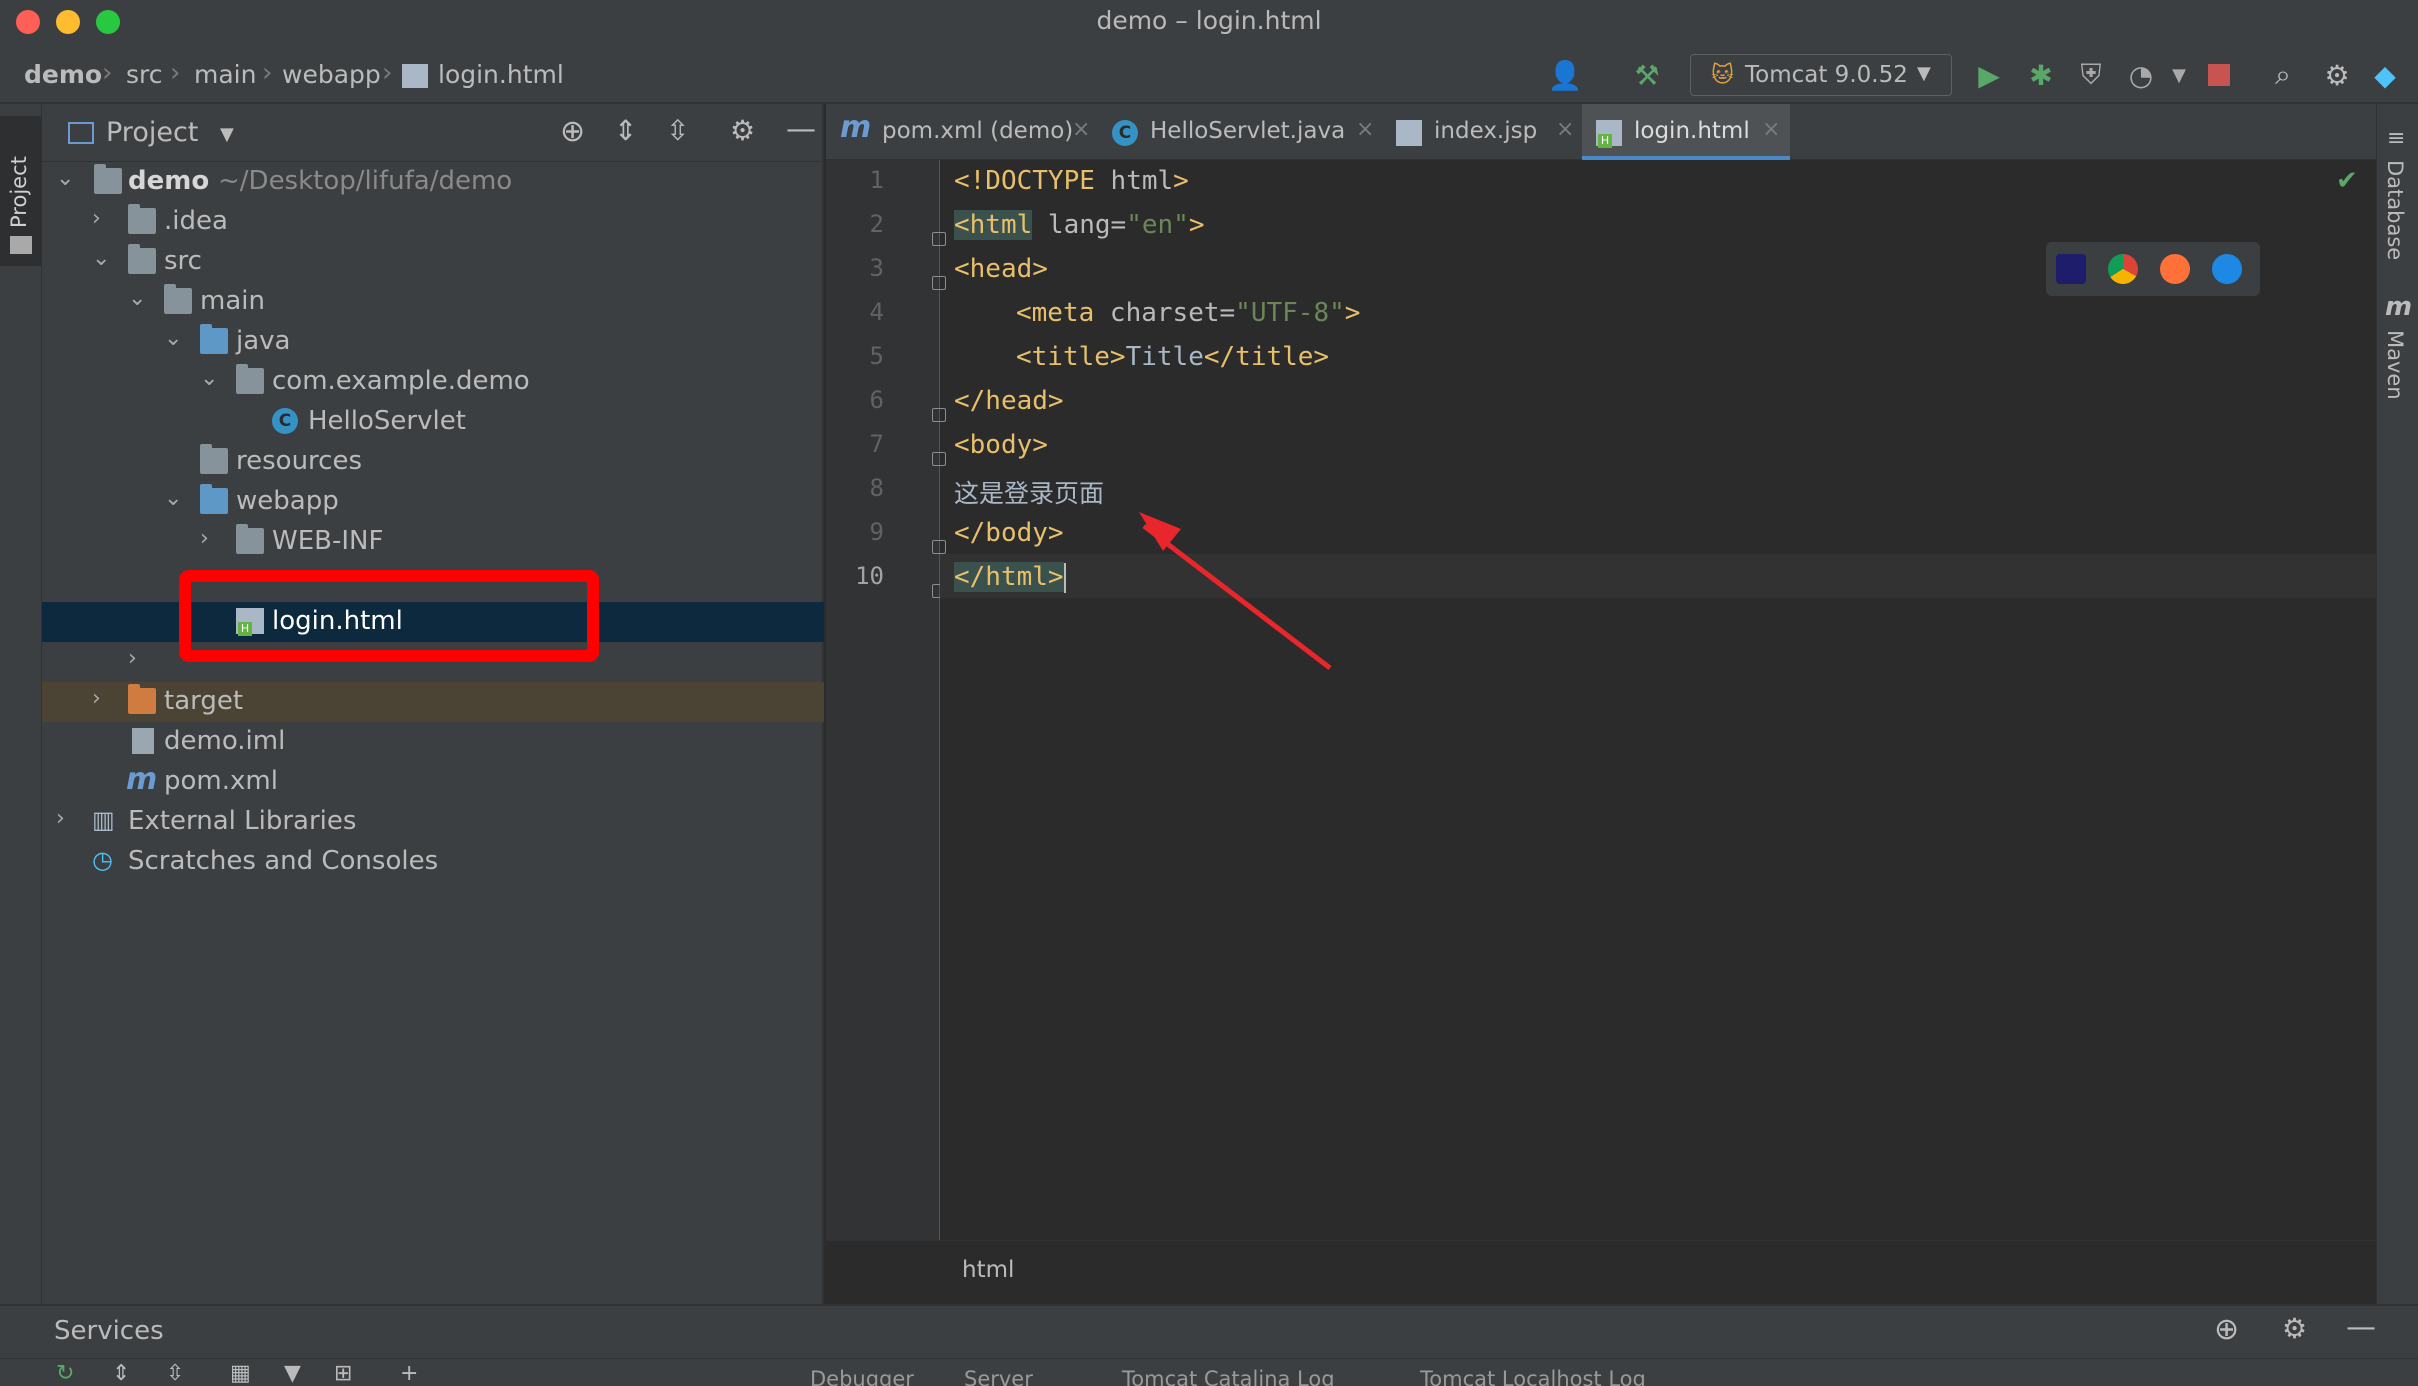  I want to click on tree-item-label: External Libraries, so click(242, 821).